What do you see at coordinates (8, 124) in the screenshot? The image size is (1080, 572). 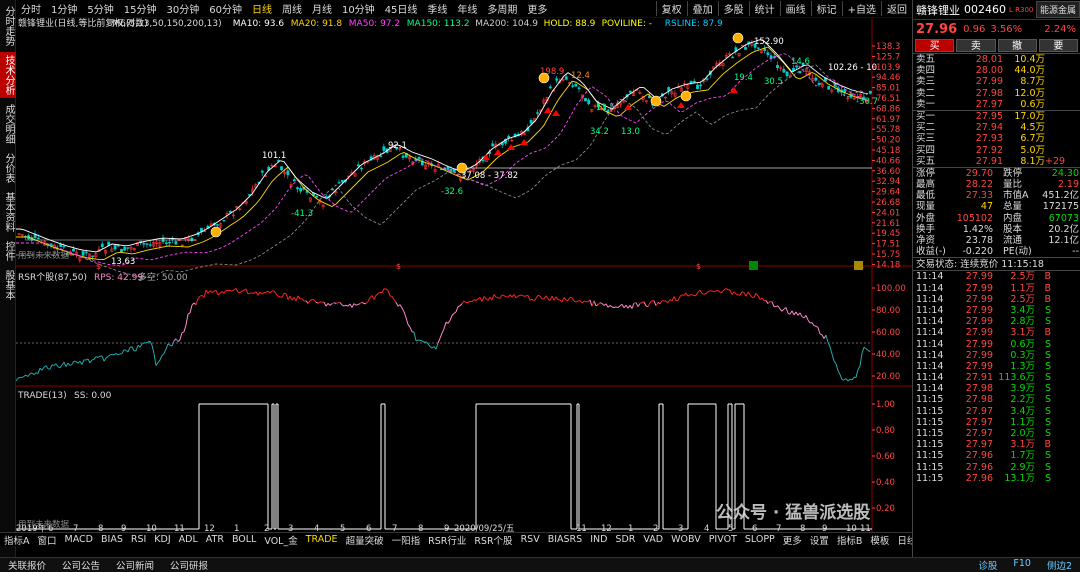 I see `sidebar-tab: 成交明细` at bounding box center [8, 124].